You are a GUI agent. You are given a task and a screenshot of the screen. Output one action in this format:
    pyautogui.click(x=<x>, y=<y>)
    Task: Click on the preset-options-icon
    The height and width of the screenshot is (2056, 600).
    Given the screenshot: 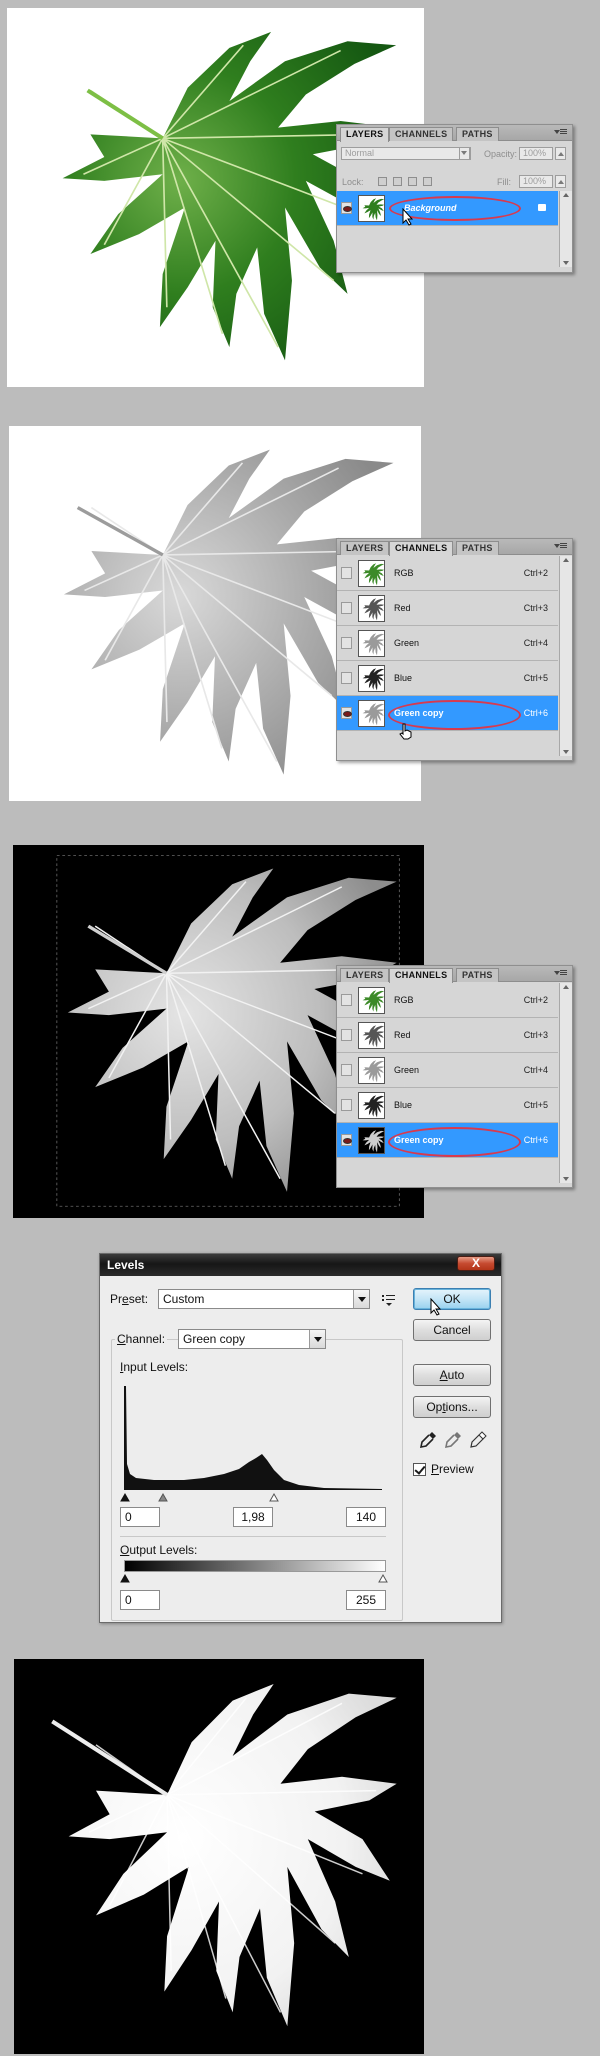 What is the action you would take?
    pyautogui.click(x=389, y=1300)
    